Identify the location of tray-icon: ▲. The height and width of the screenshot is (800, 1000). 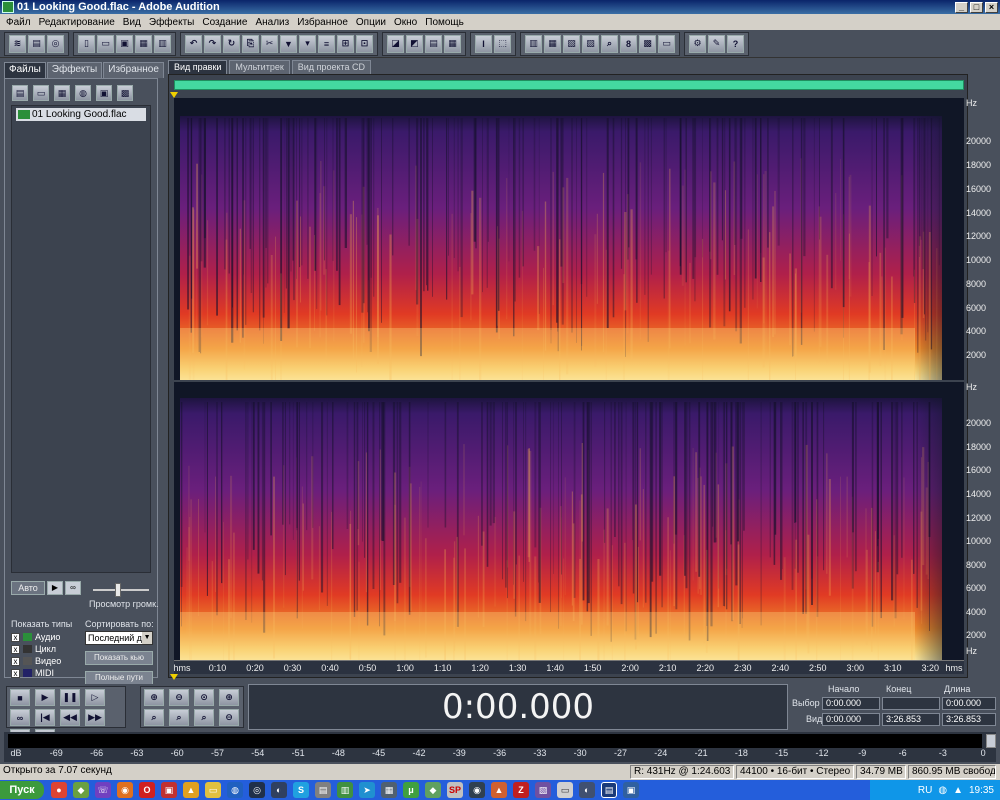
(958, 790).